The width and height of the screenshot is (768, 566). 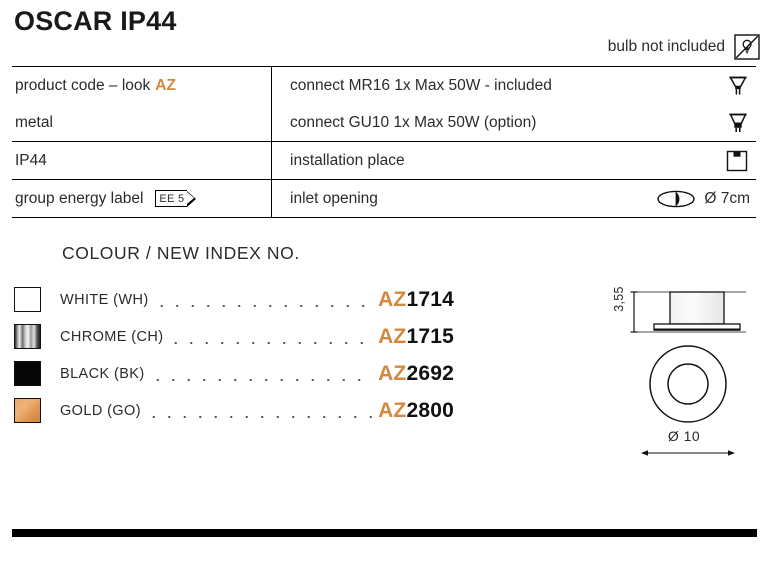 What do you see at coordinates (191, 198) in the screenshot?
I see `energy-label-arrow` at bounding box center [191, 198].